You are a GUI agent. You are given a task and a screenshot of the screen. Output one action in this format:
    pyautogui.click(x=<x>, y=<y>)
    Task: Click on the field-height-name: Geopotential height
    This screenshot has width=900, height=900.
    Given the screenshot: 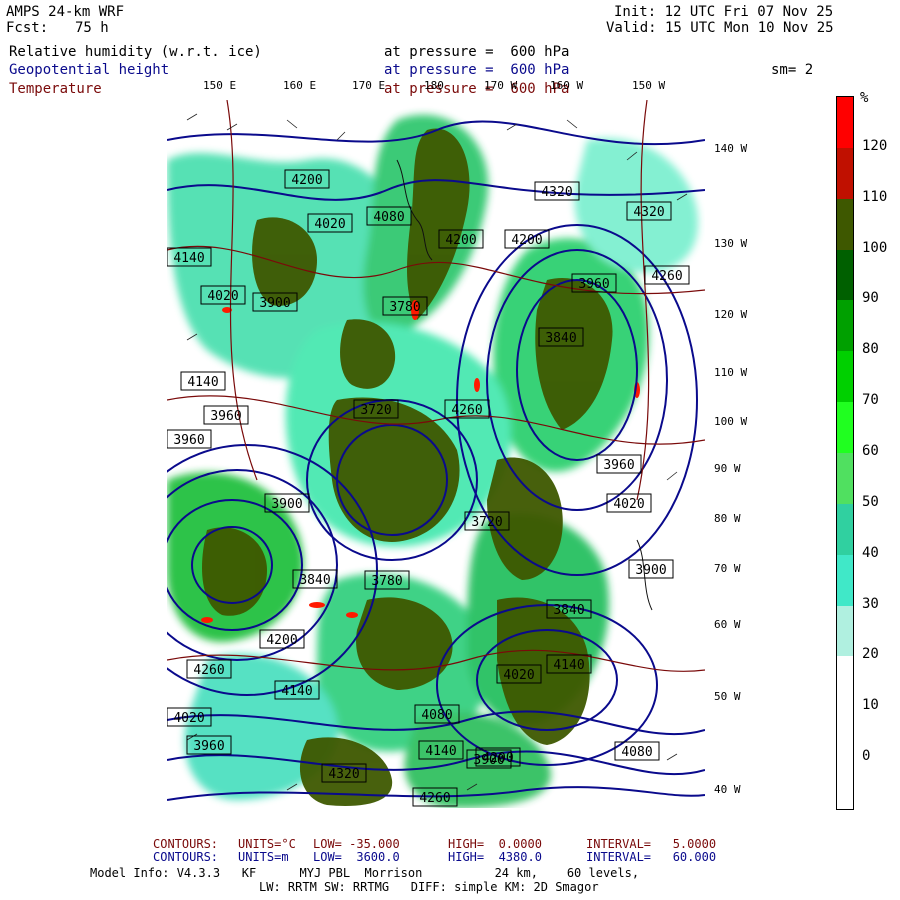 What is the action you would take?
    pyautogui.click(x=89, y=70)
    